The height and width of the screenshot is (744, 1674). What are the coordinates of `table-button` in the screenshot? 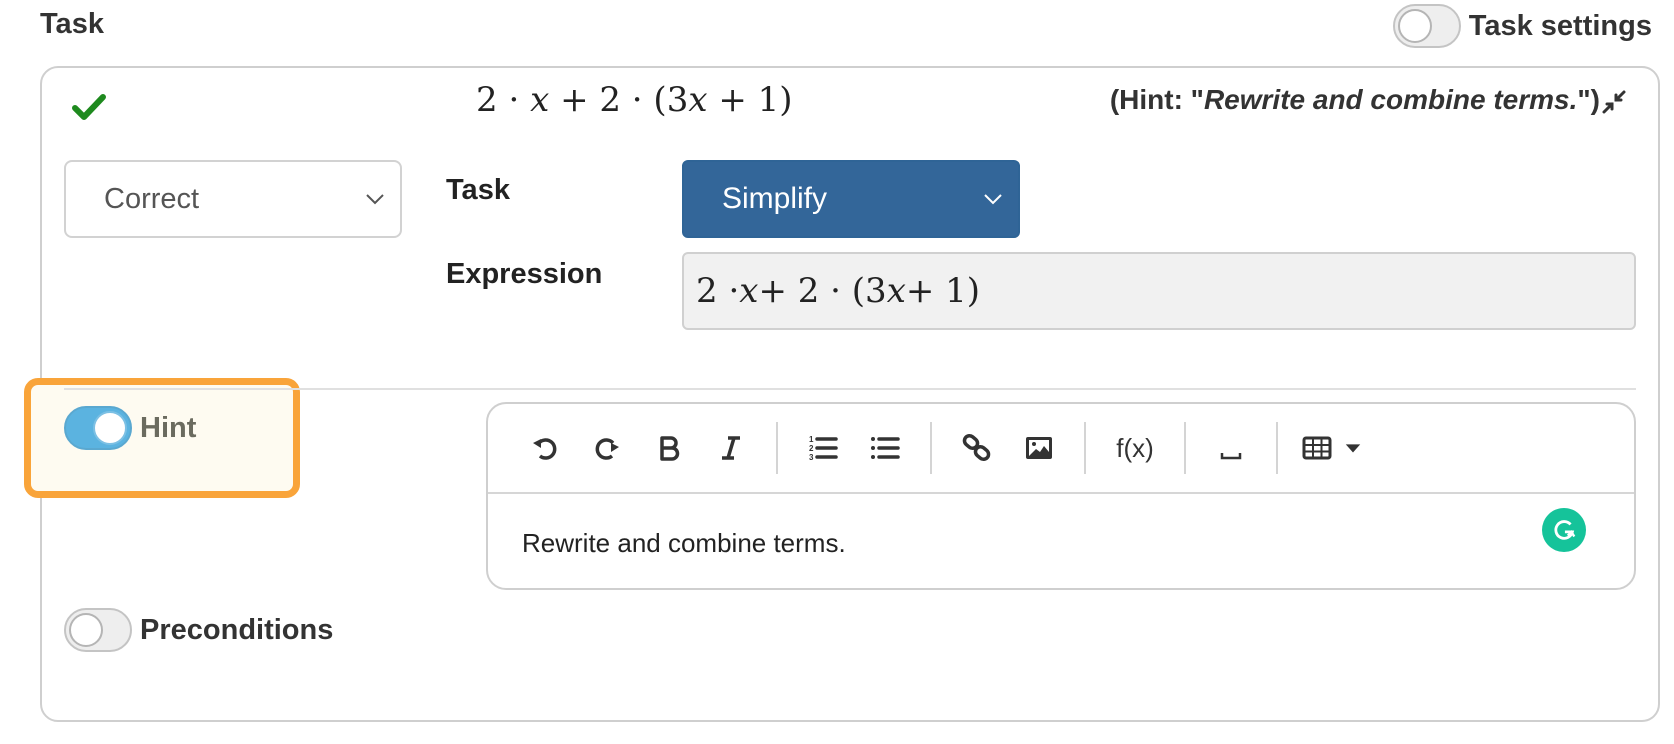 It's located at (1332, 448).